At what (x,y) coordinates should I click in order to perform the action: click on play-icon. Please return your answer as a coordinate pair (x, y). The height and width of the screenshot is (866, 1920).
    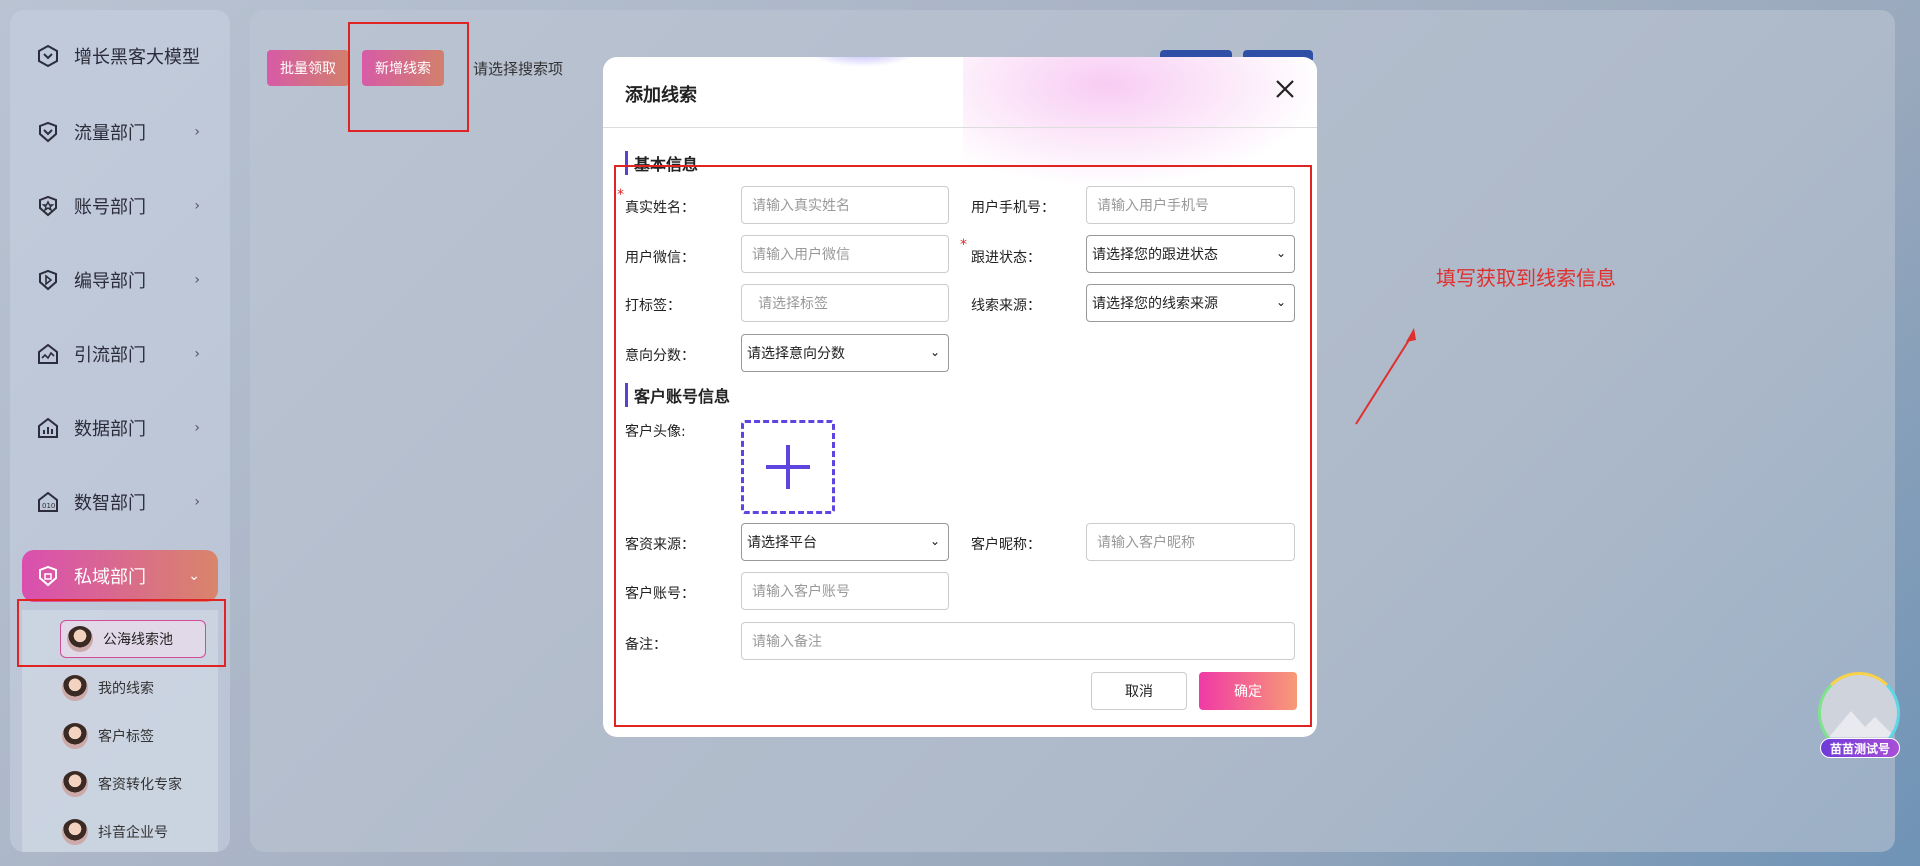
    Looking at the image, I should click on (48, 280).